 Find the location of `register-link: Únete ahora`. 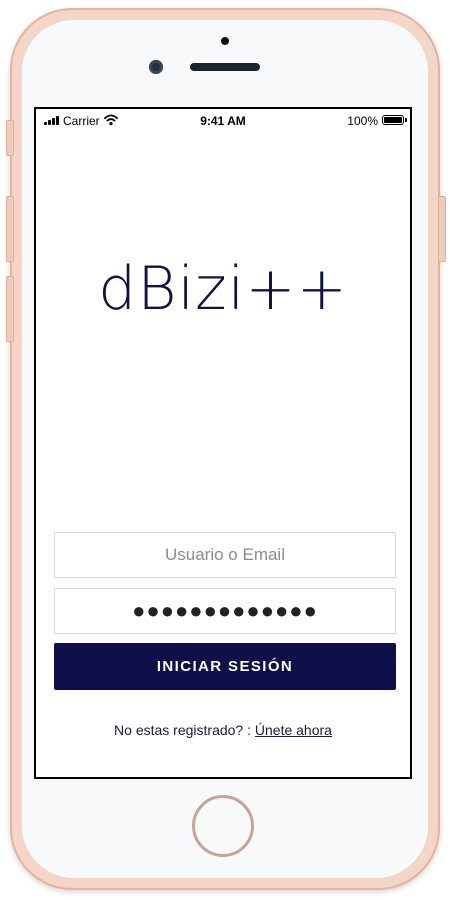

register-link: Únete ahora is located at coordinates (293, 730).